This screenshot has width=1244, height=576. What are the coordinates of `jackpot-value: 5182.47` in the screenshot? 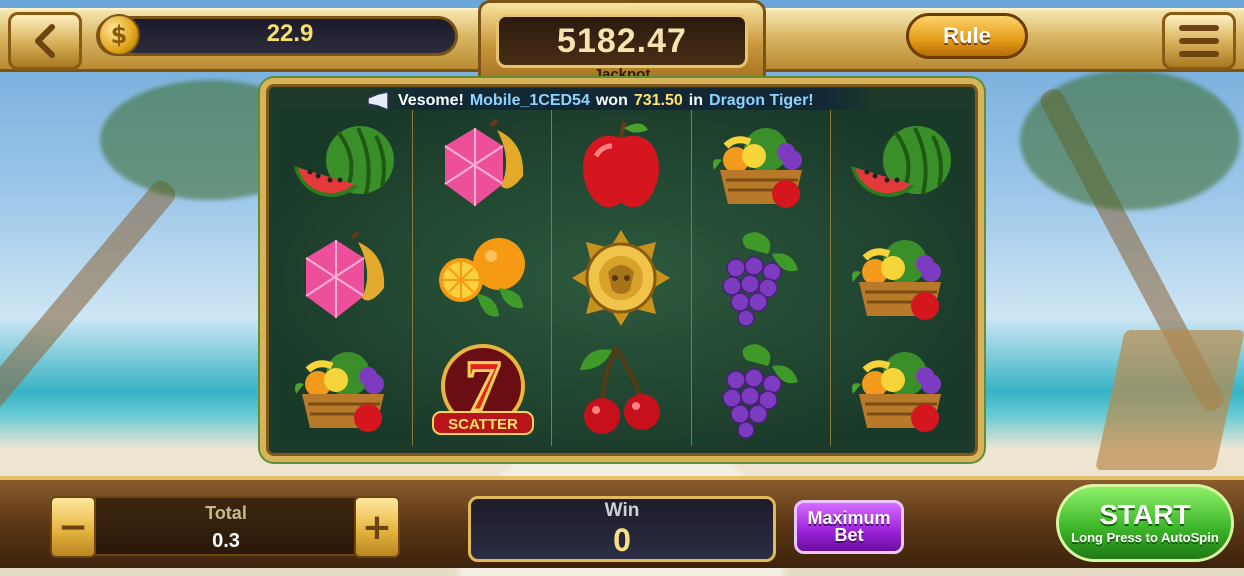 It's located at (622, 40).